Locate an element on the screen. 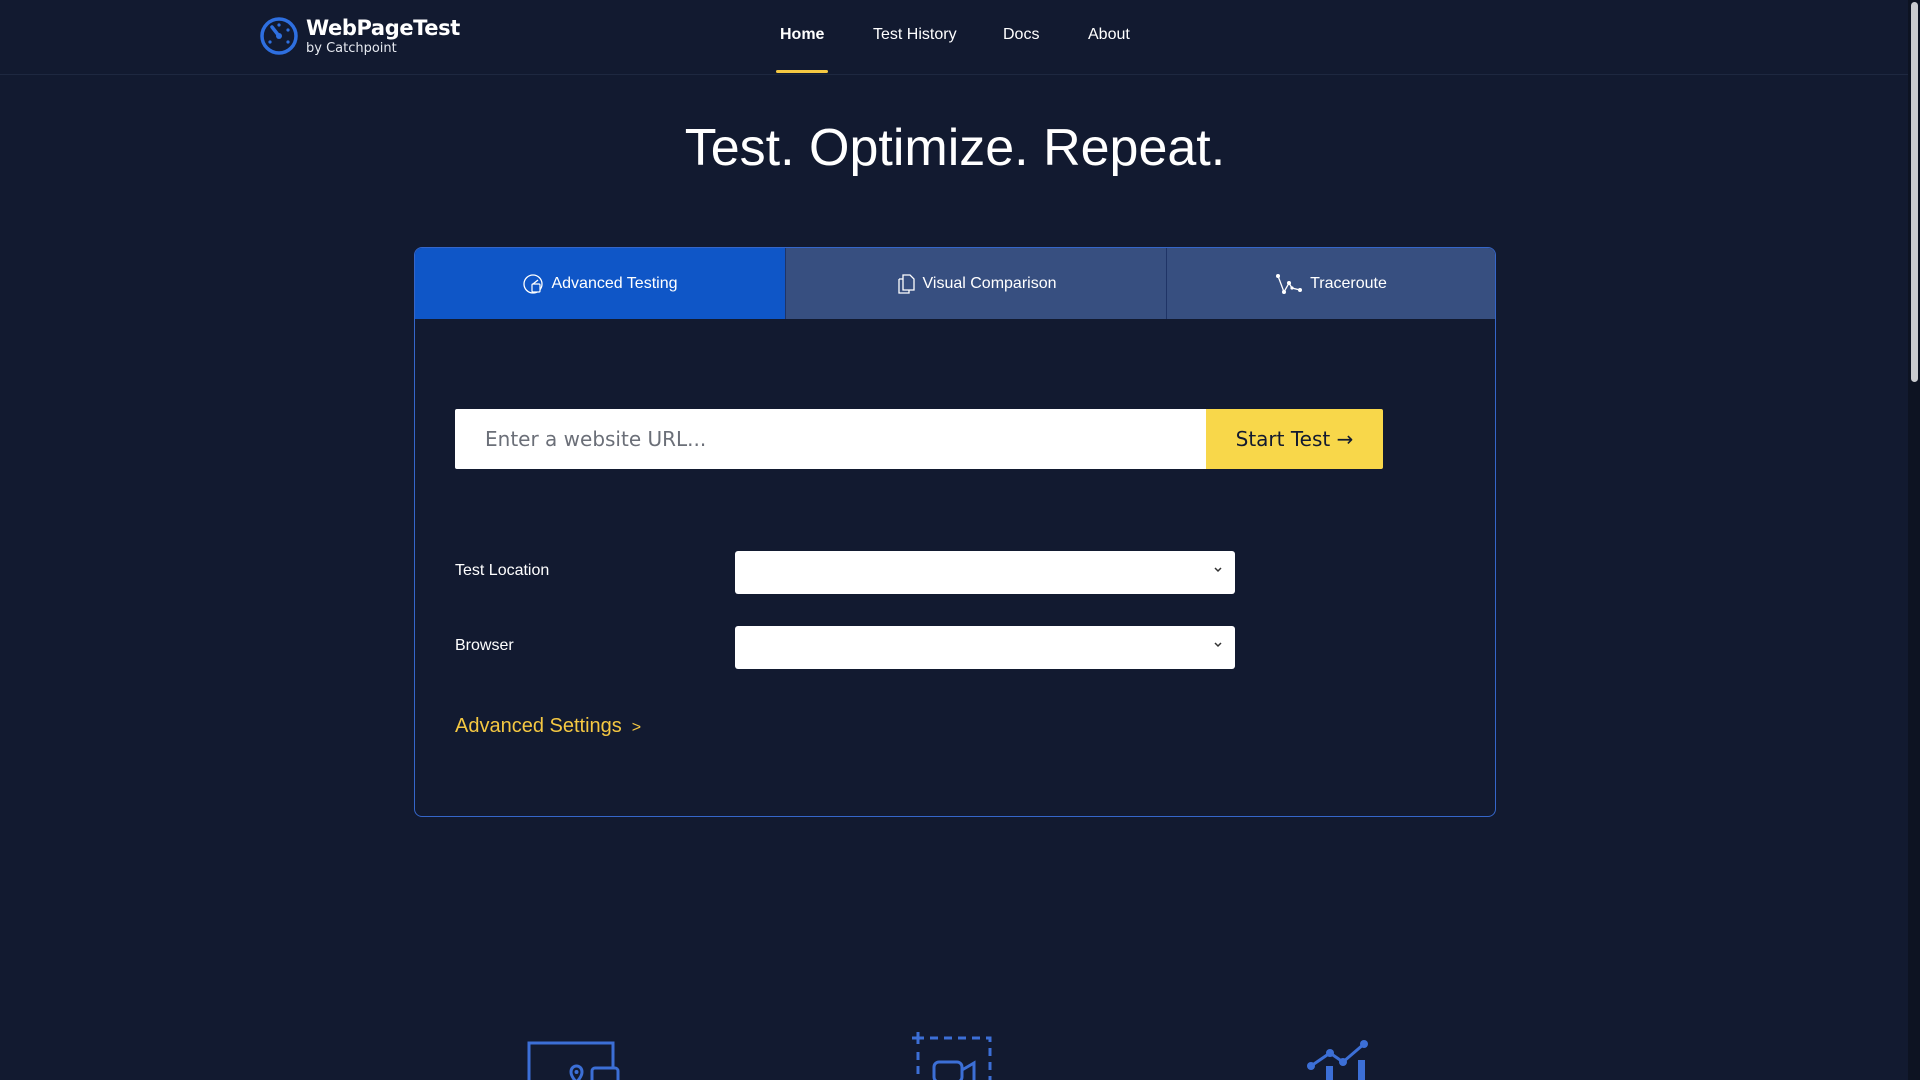 The height and width of the screenshot is (1080, 1920). brand-logo: WebPageTest by Catchpoint is located at coordinates (359, 36).